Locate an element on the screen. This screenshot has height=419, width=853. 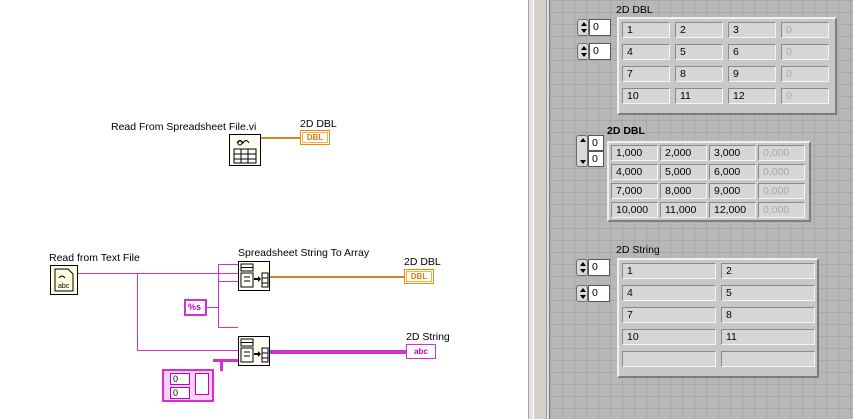
arr2-cell: 8,000 is located at coordinates (683, 191).